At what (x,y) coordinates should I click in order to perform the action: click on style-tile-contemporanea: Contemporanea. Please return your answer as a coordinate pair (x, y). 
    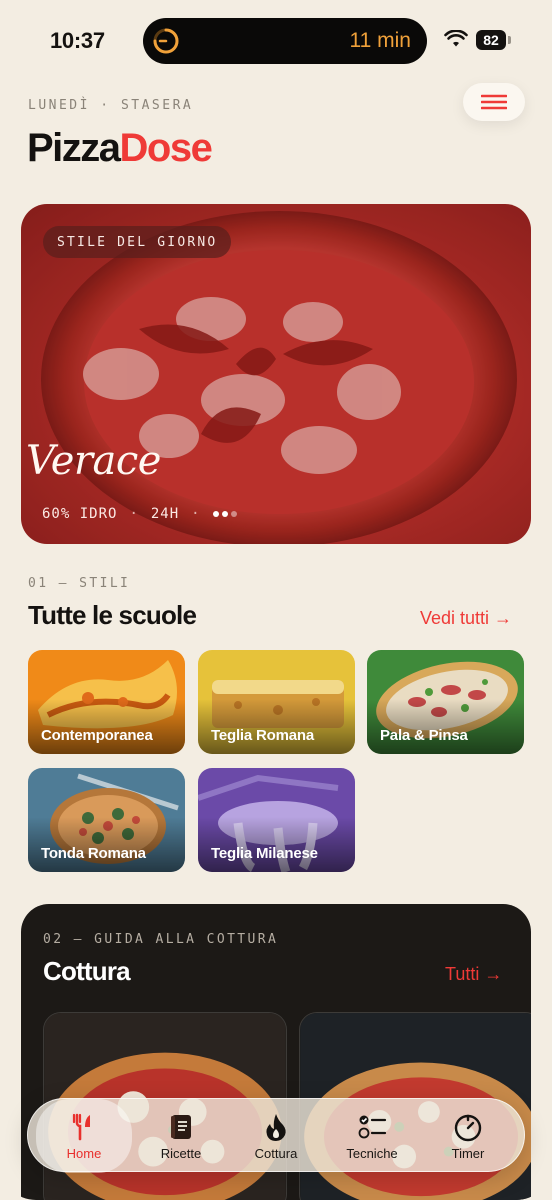
    Looking at the image, I should click on (106, 702).